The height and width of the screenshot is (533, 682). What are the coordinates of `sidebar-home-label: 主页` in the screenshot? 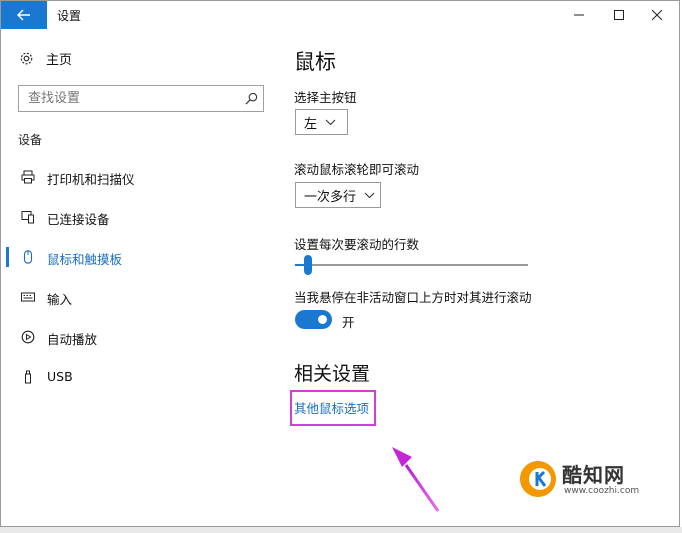 It's located at (59, 60).